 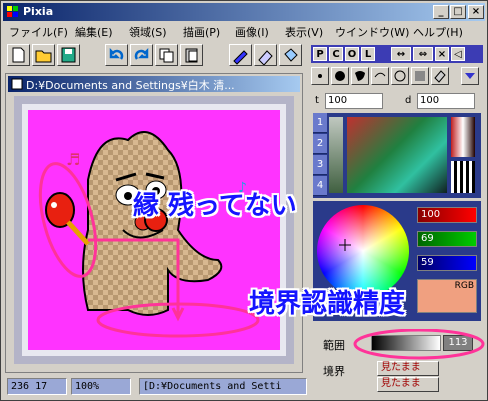 I want to click on dot-icon, so click(x=320, y=76).